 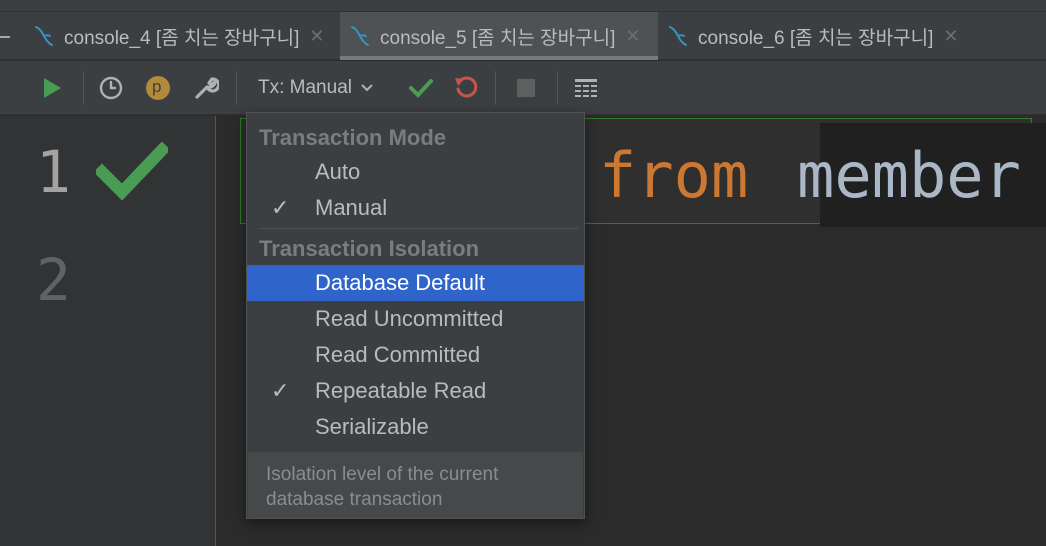 I want to click on settings-button, so click(x=206, y=88).